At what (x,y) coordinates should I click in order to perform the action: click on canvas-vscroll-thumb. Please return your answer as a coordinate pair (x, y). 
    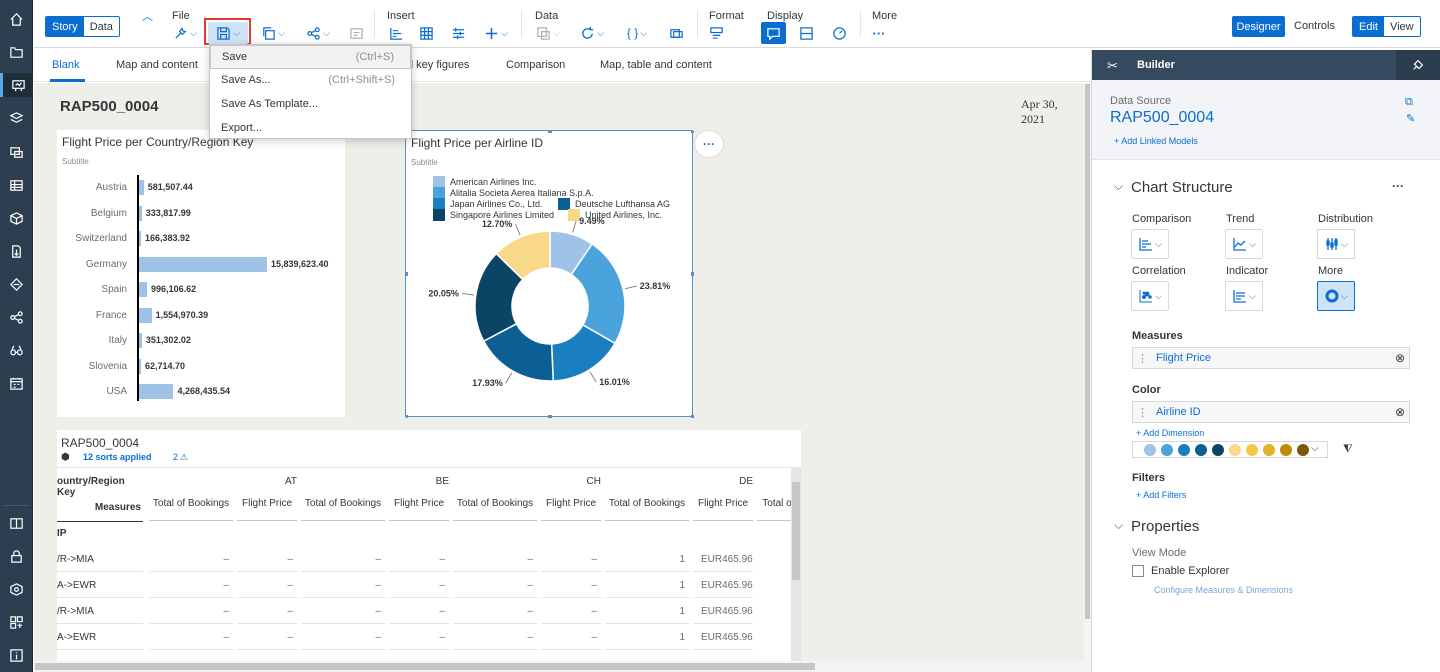
    Looking at the image, I should click on (1087, 351).